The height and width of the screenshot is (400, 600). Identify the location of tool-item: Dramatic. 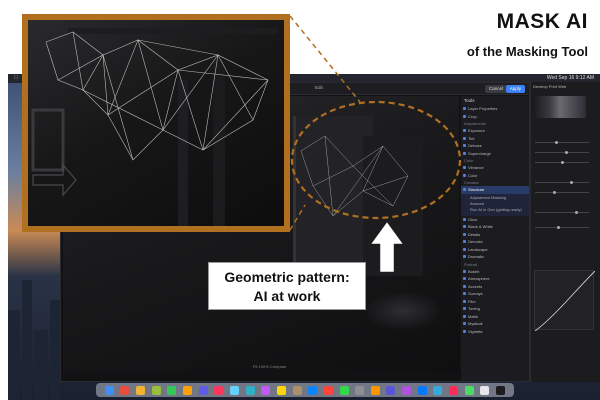
(495, 257).